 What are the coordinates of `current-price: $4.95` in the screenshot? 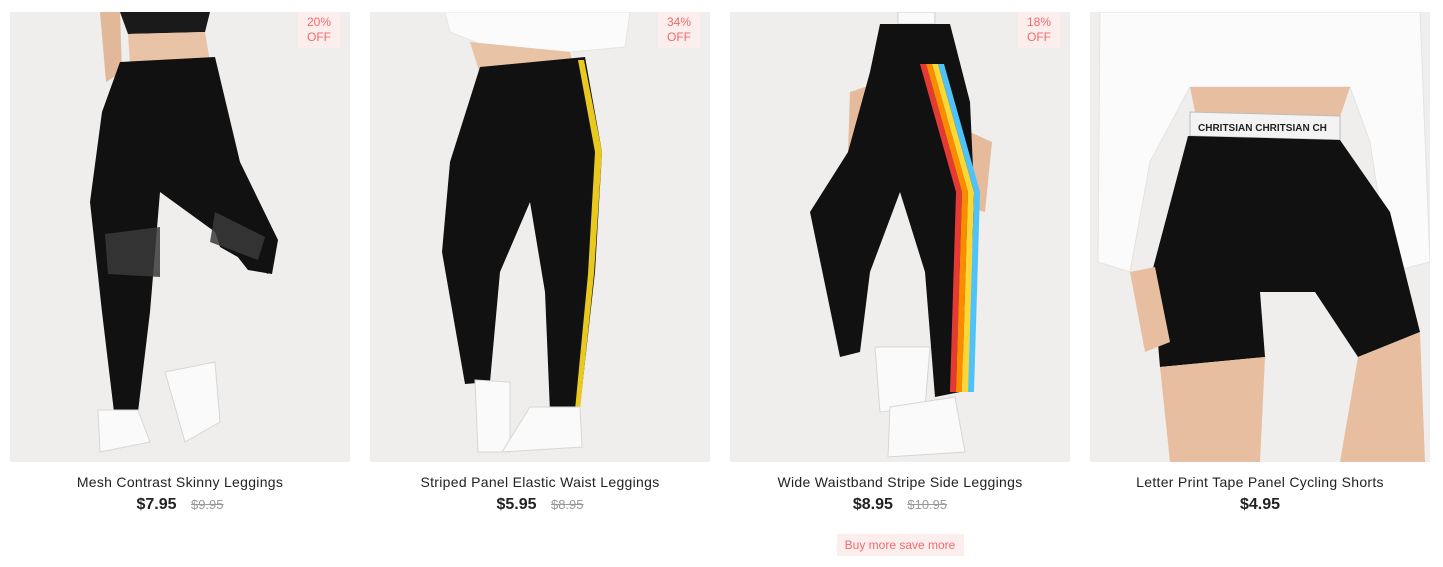 It's located at (1260, 504).